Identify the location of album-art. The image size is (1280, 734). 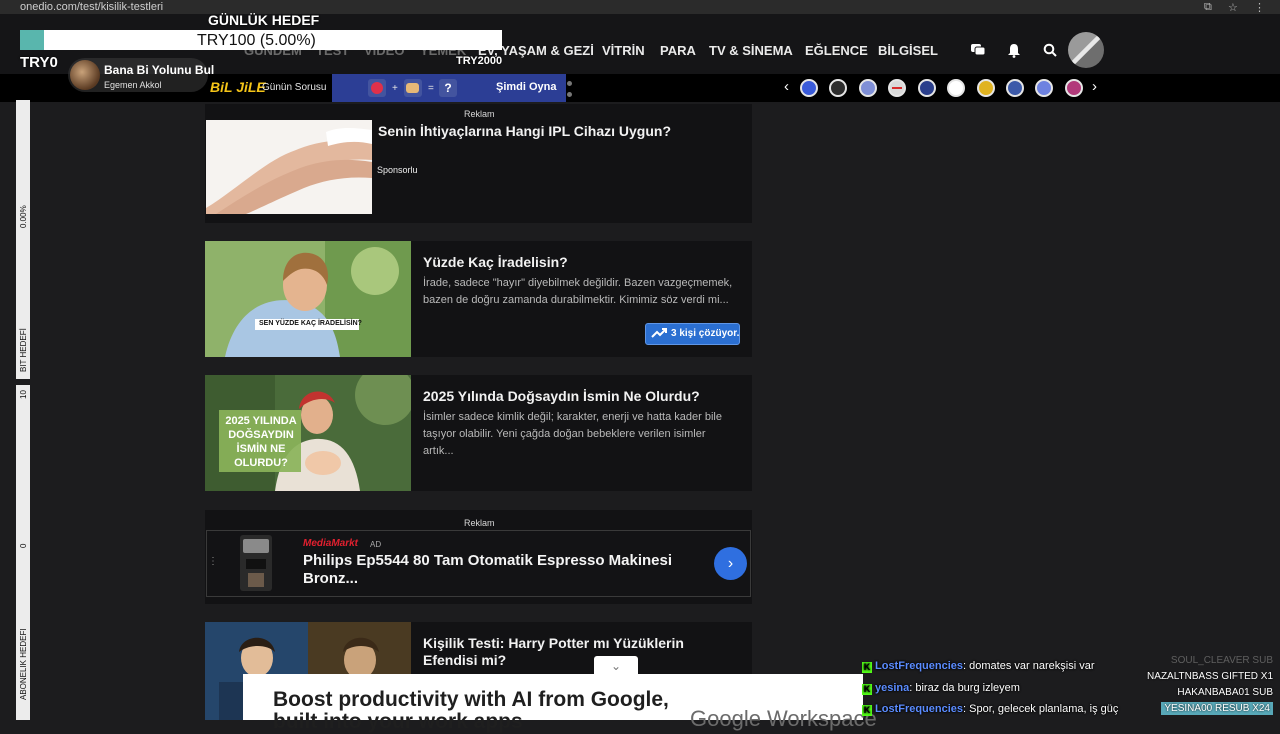
(85, 75).